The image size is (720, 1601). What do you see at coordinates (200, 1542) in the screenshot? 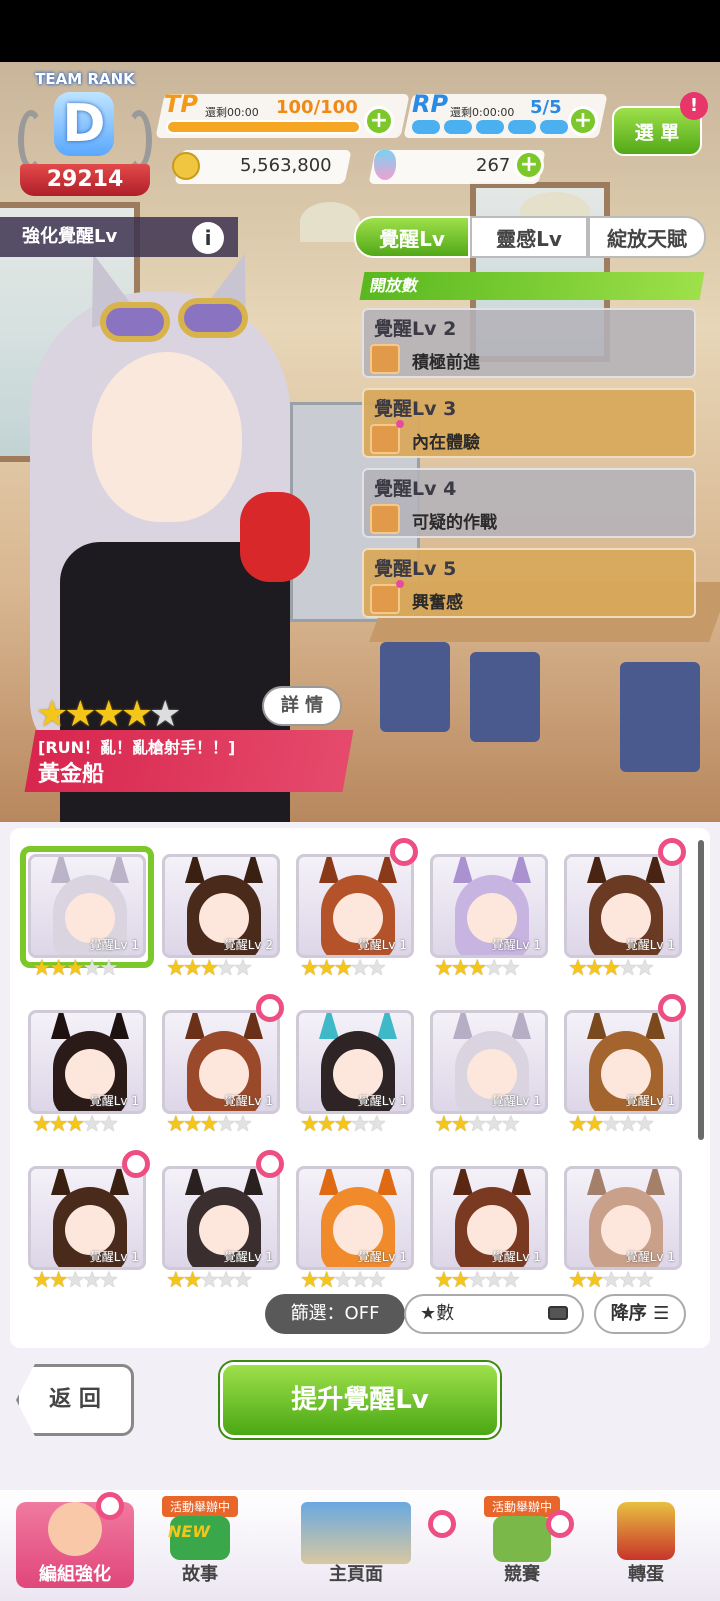
I see `nav-story: 活動舉辦中 NEW 故事` at bounding box center [200, 1542].